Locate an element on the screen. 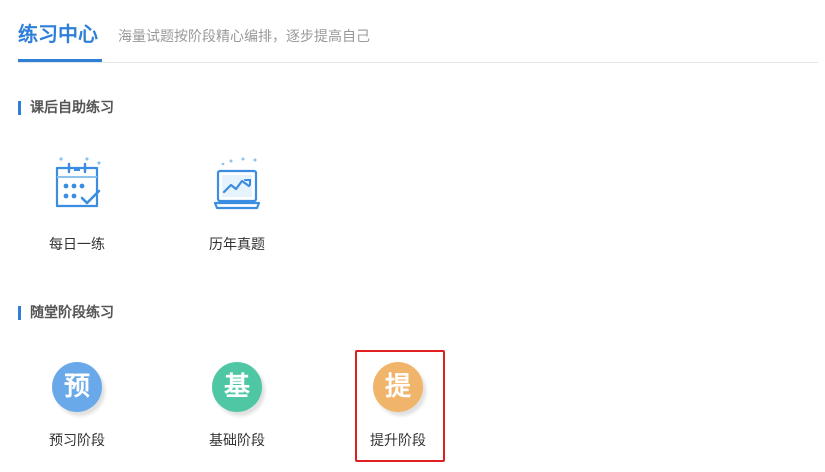  laptop-chart-icon is located at coordinates (237, 184).